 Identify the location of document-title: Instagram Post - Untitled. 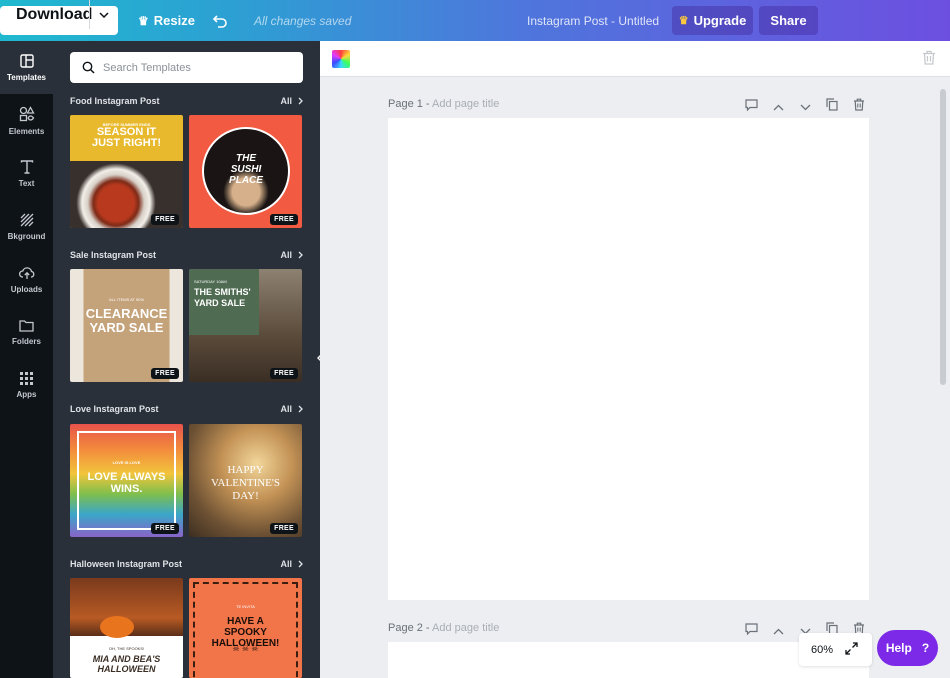
(593, 20).